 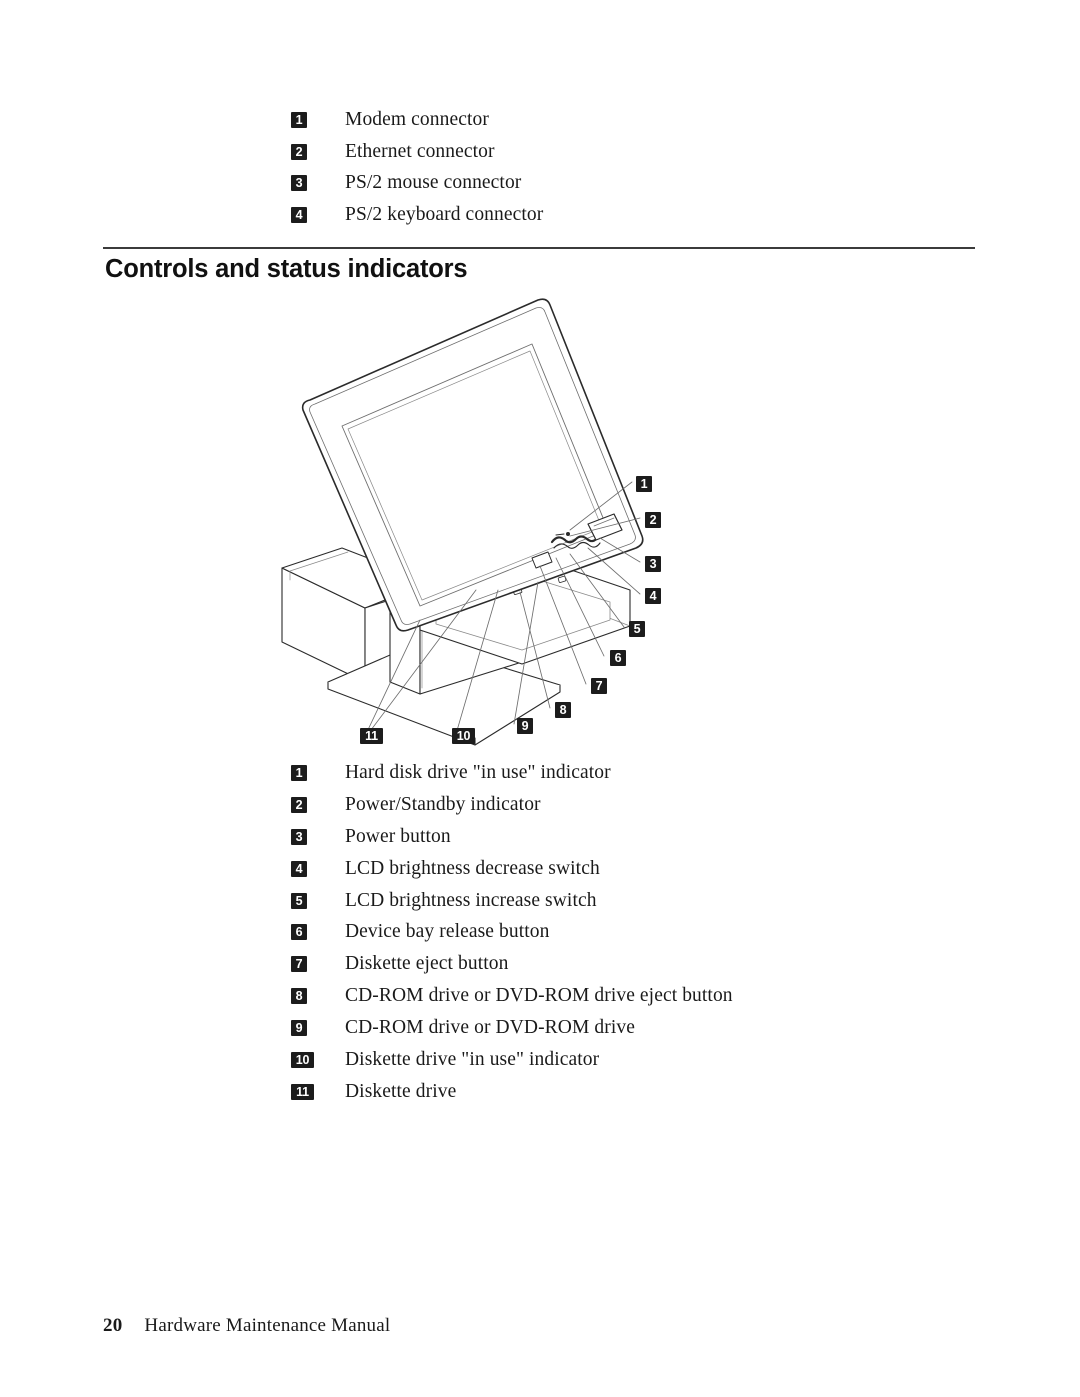 I want to click on list-item-label: Hard disk drive "in use" indicator, so click(x=478, y=772).